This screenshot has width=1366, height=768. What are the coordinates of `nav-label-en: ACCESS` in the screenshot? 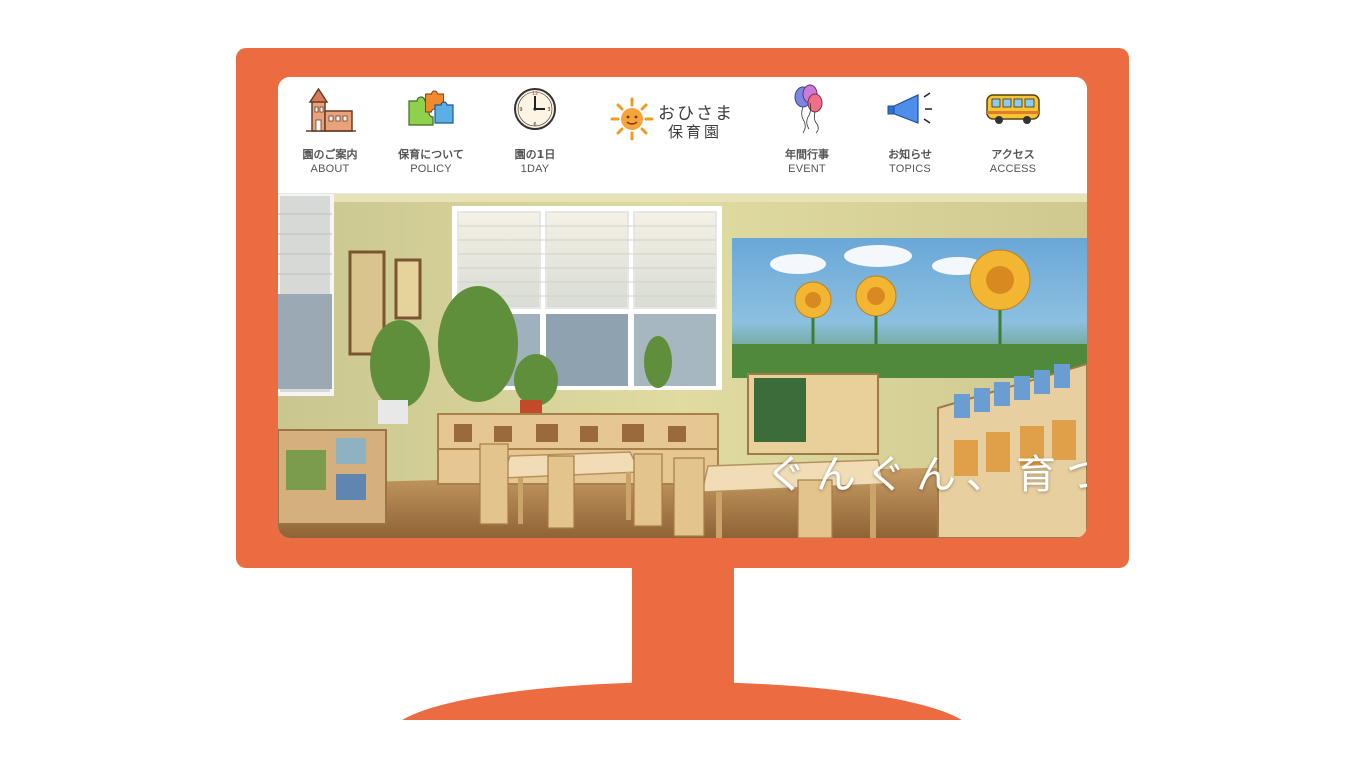 It's located at (1013, 169).